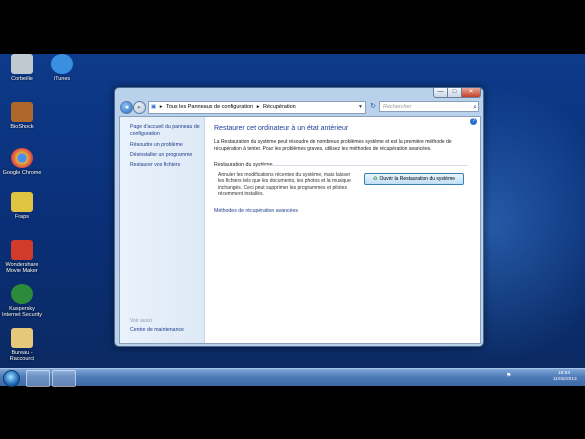  Describe the element at coordinates (22, 79) in the screenshot. I see `desktop-icon-label: Corbeille` at that location.